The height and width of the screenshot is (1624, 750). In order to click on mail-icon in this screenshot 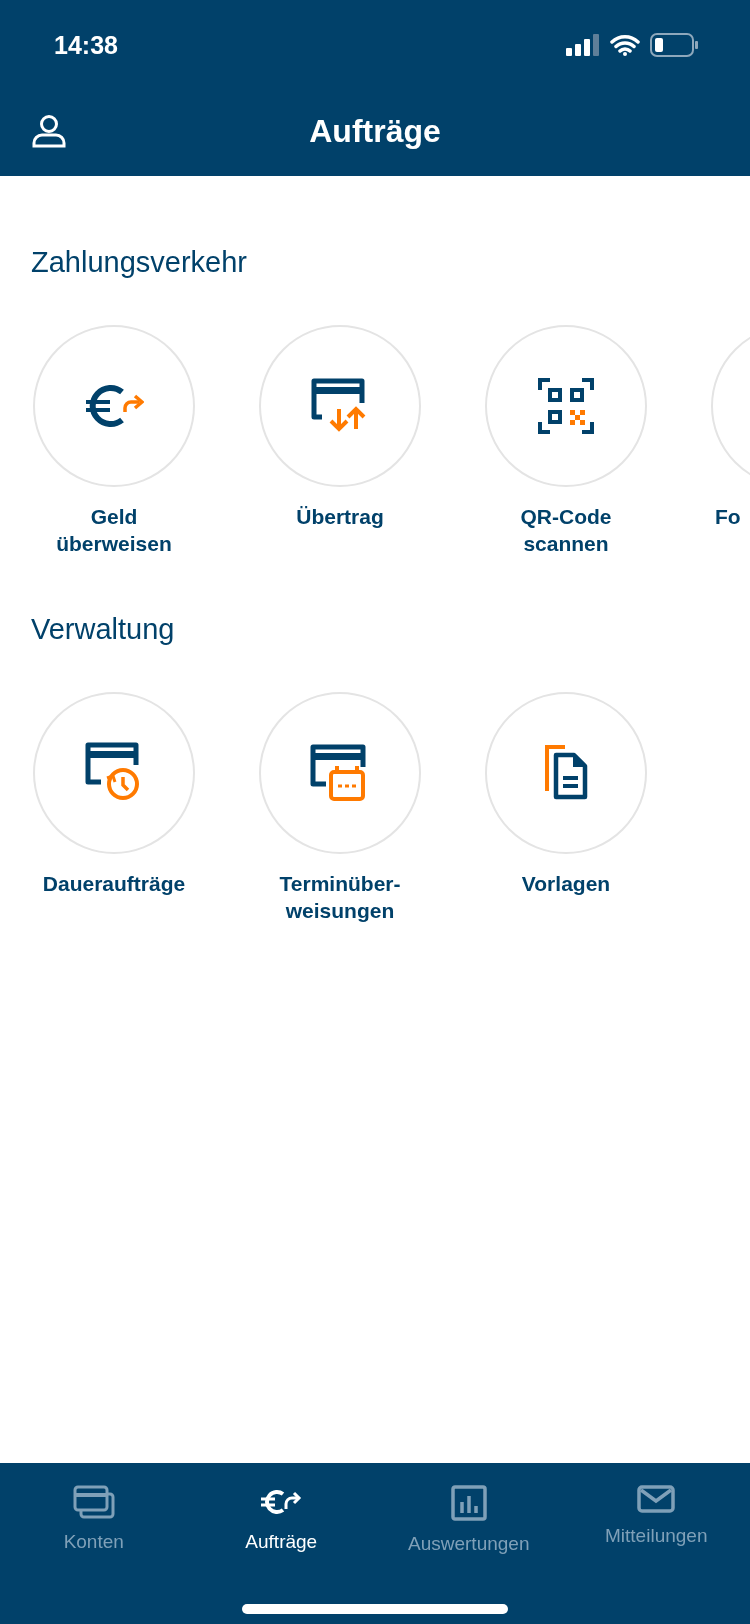, I will do `click(656, 1499)`.